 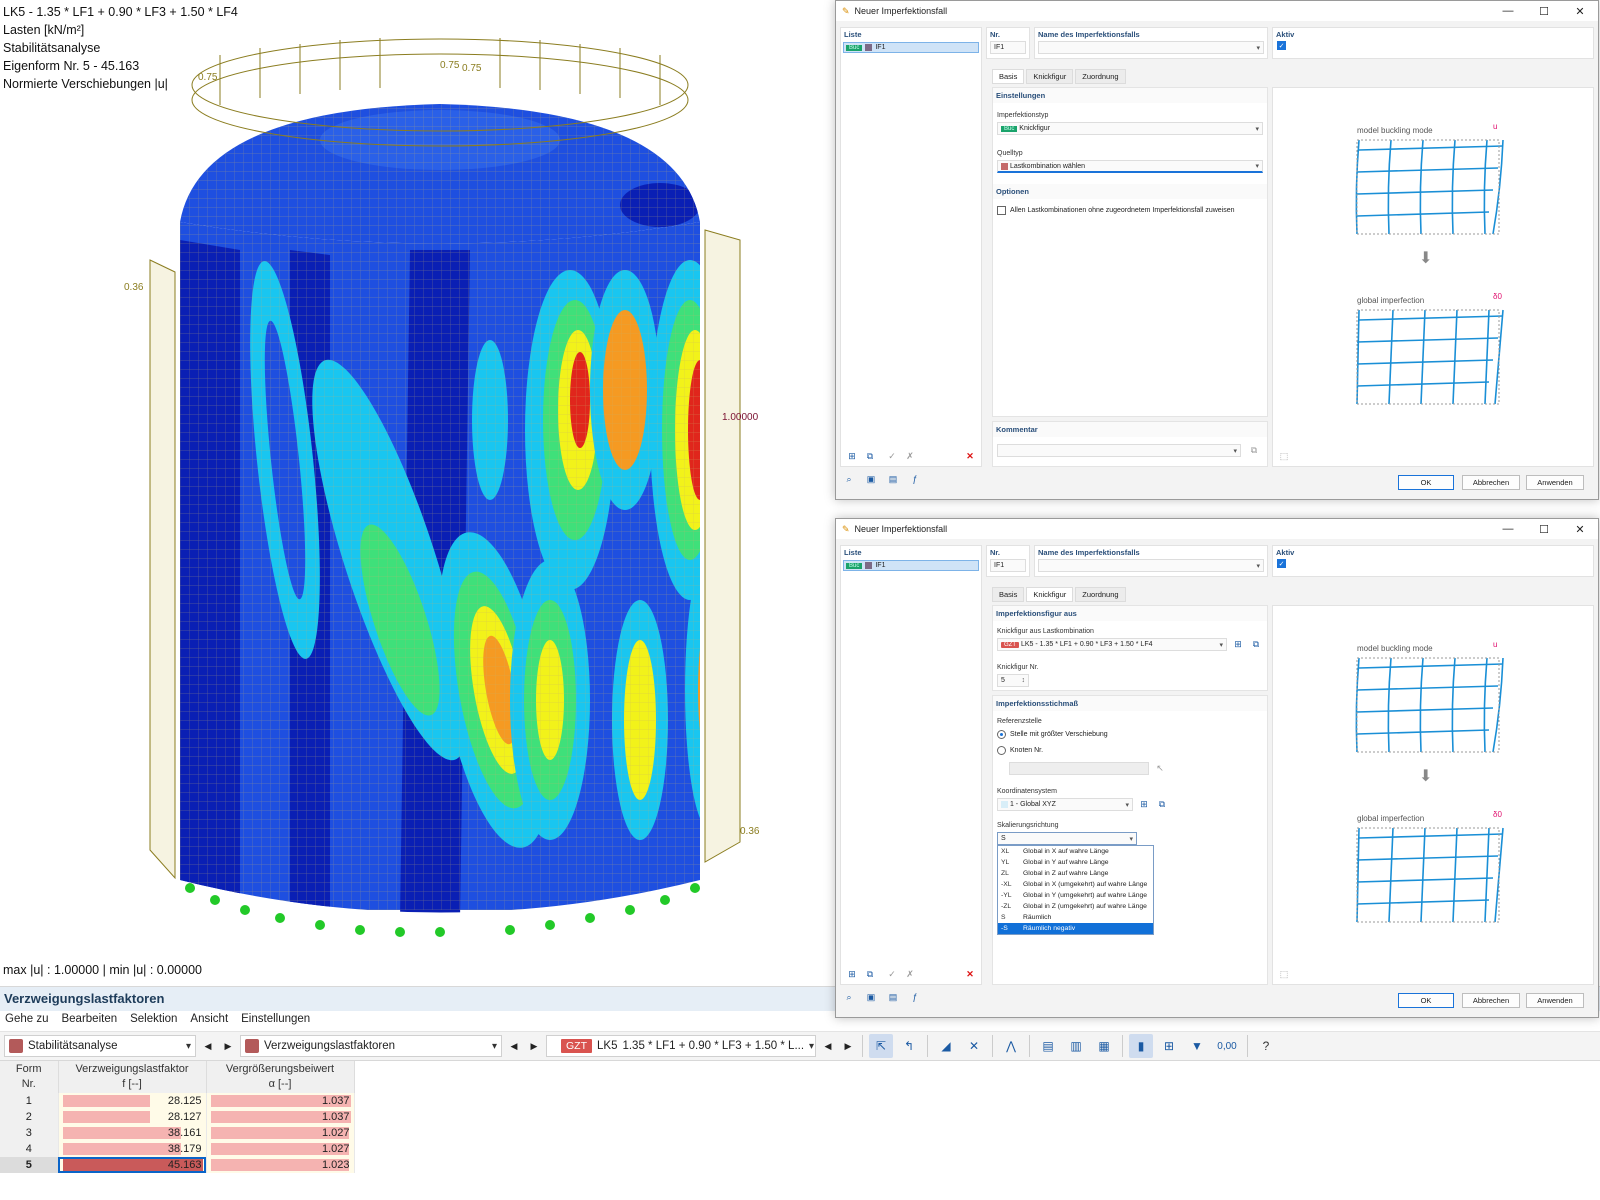 I want to click on analysis-type-select: Stabilitätsanalyse ▾, so click(x=100, y=1046).